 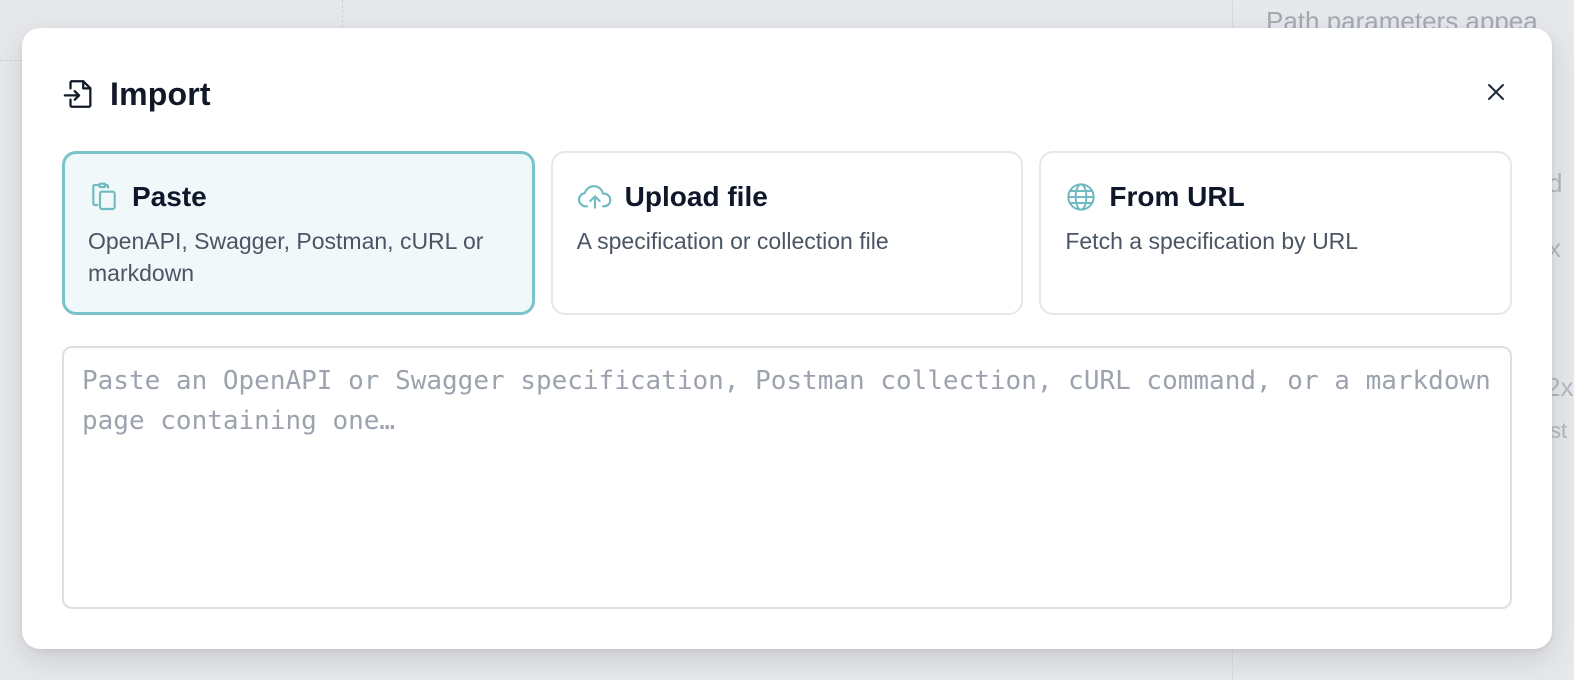 I want to click on close-button, so click(x=1496, y=94).